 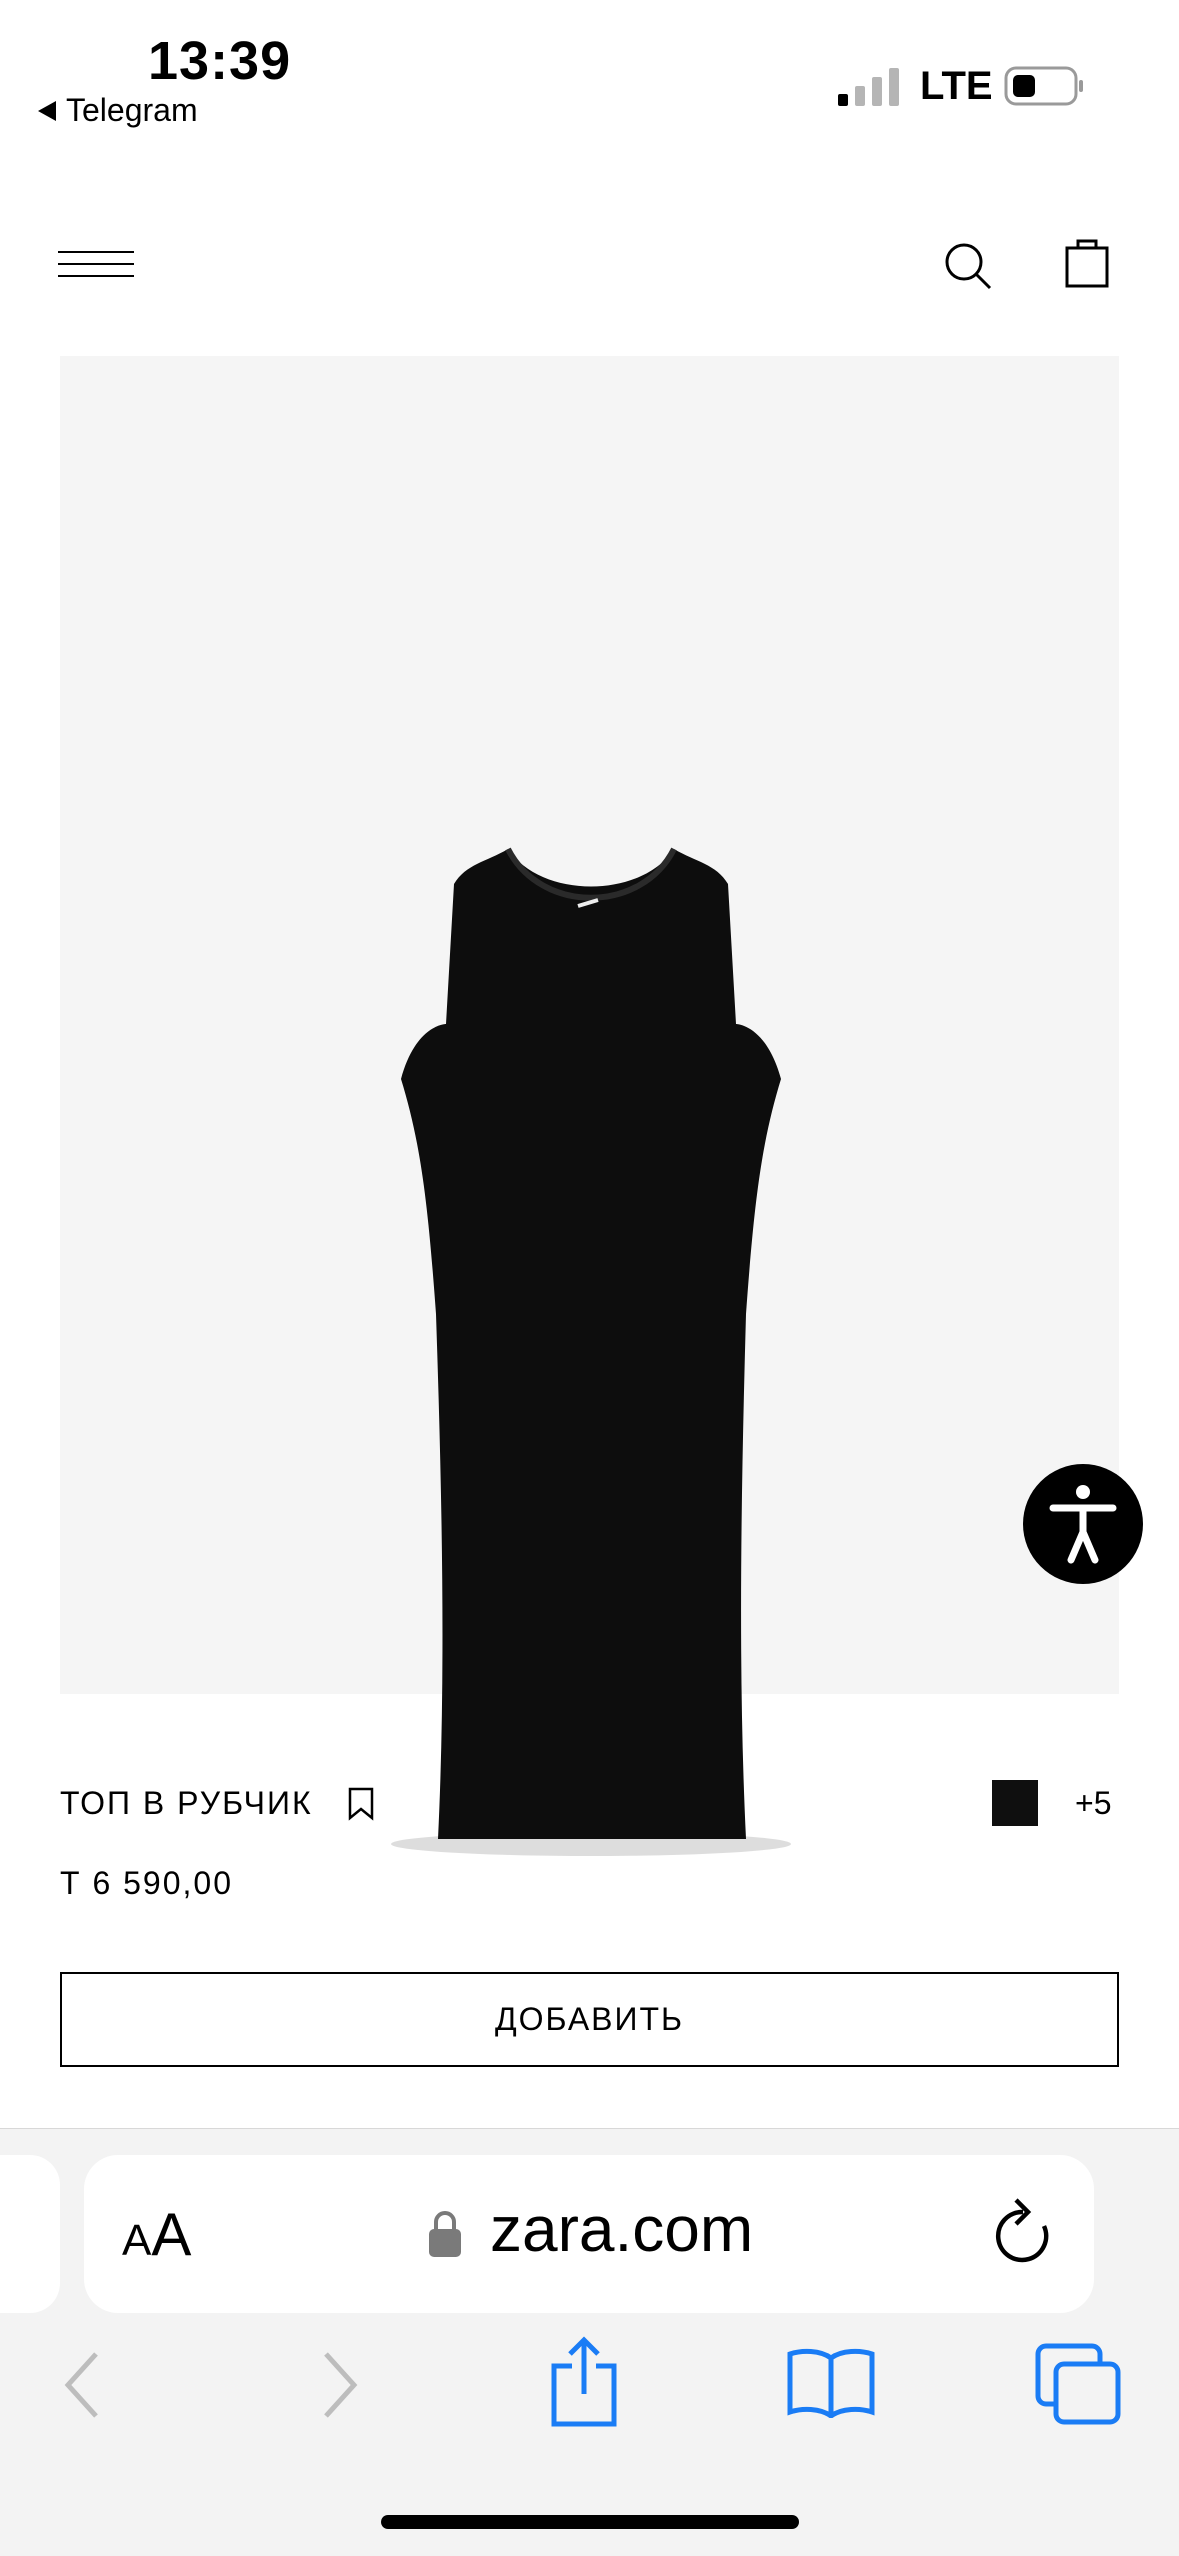 I want to click on home-indicator, so click(x=590, y=2522).